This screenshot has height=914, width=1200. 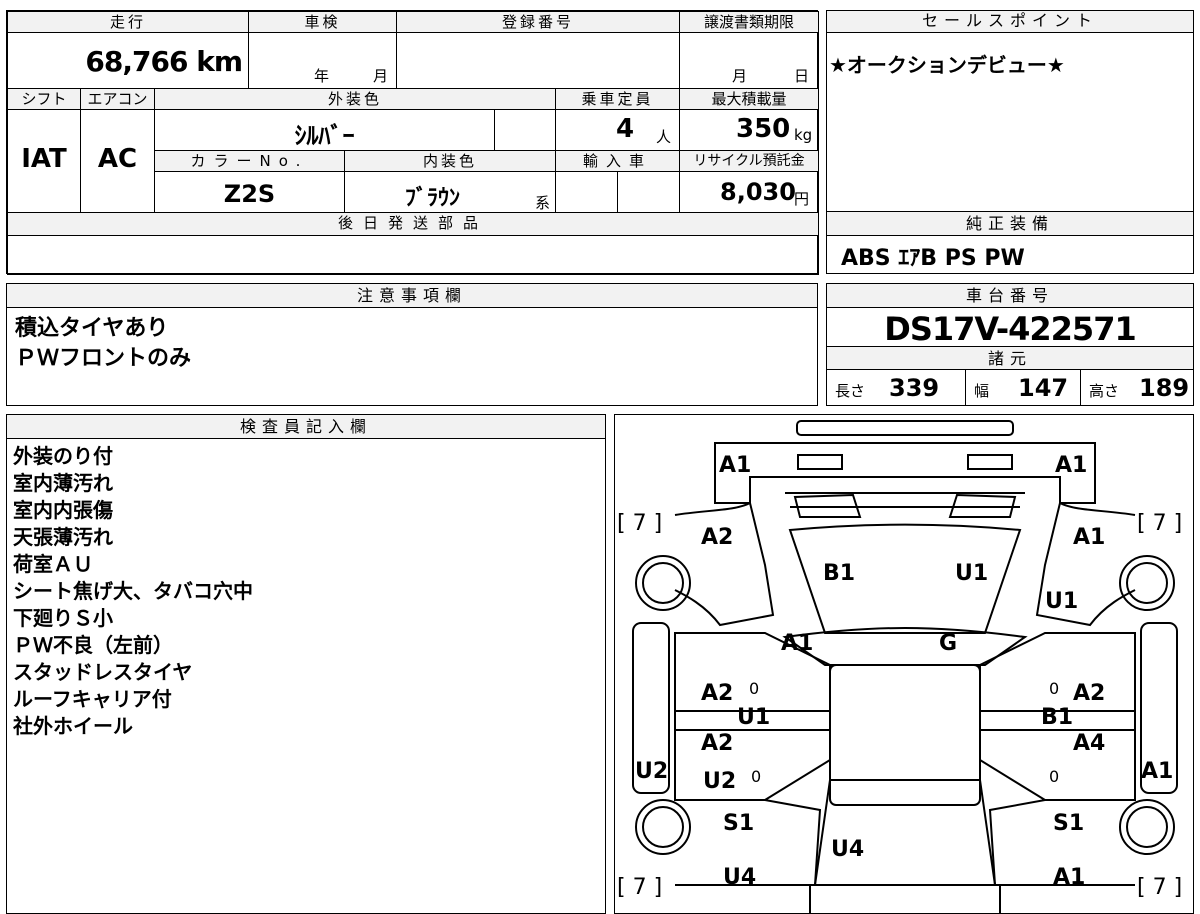 I want to click on transfer-day-unit: 日, so click(x=802, y=76).